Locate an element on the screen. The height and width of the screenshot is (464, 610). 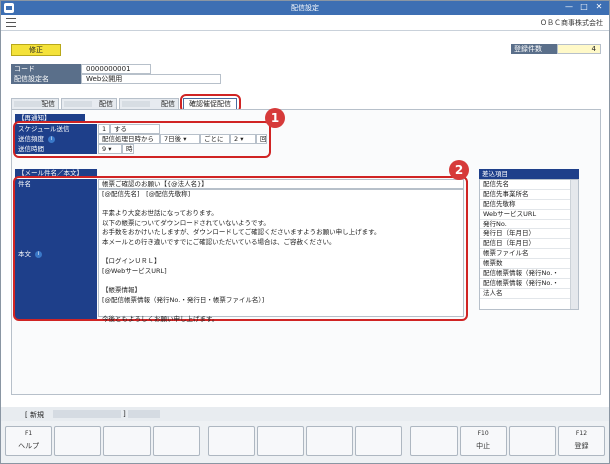
maximize-button: □ is located at coordinates (584, 6).